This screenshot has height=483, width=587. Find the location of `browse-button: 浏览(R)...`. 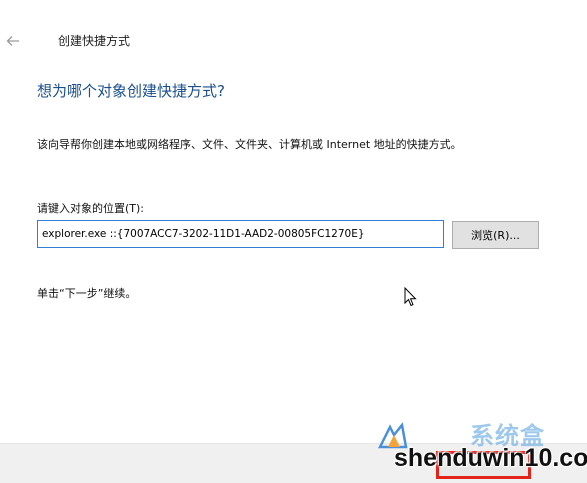

browse-button: 浏览(R)... is located at coordinates (495, 235).